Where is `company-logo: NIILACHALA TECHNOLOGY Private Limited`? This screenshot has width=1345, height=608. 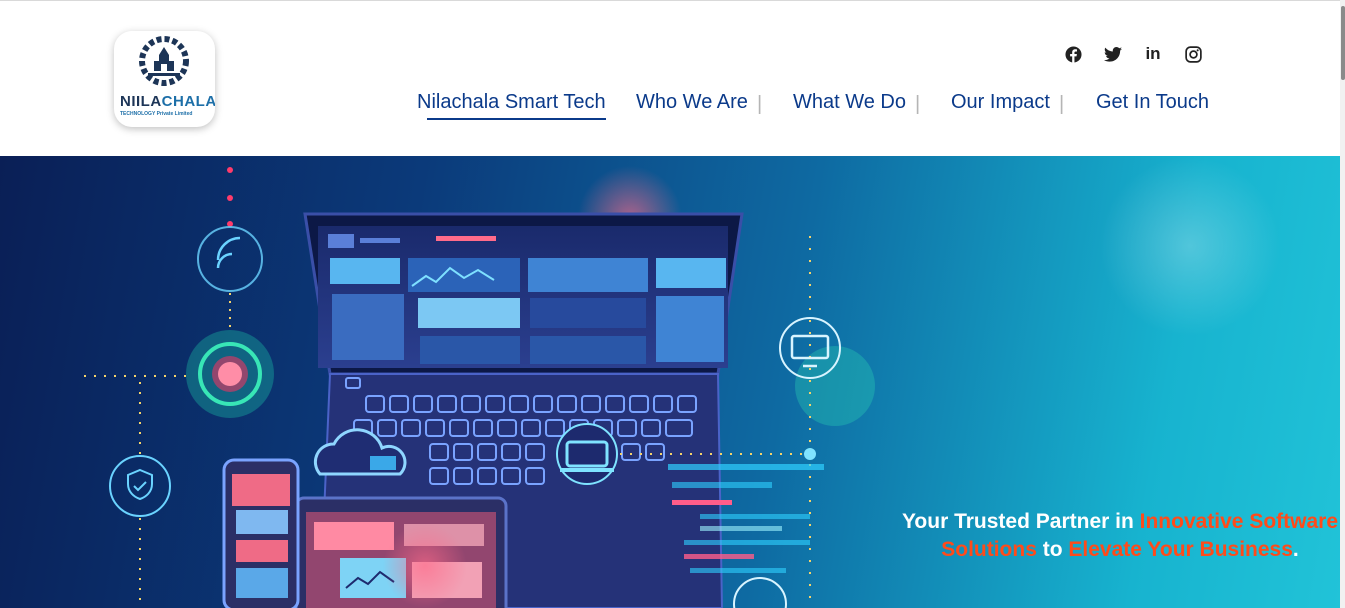 company-logo: NIILACHALA TECHNOLOGY Private Limited is located at coordinates (164, 79).